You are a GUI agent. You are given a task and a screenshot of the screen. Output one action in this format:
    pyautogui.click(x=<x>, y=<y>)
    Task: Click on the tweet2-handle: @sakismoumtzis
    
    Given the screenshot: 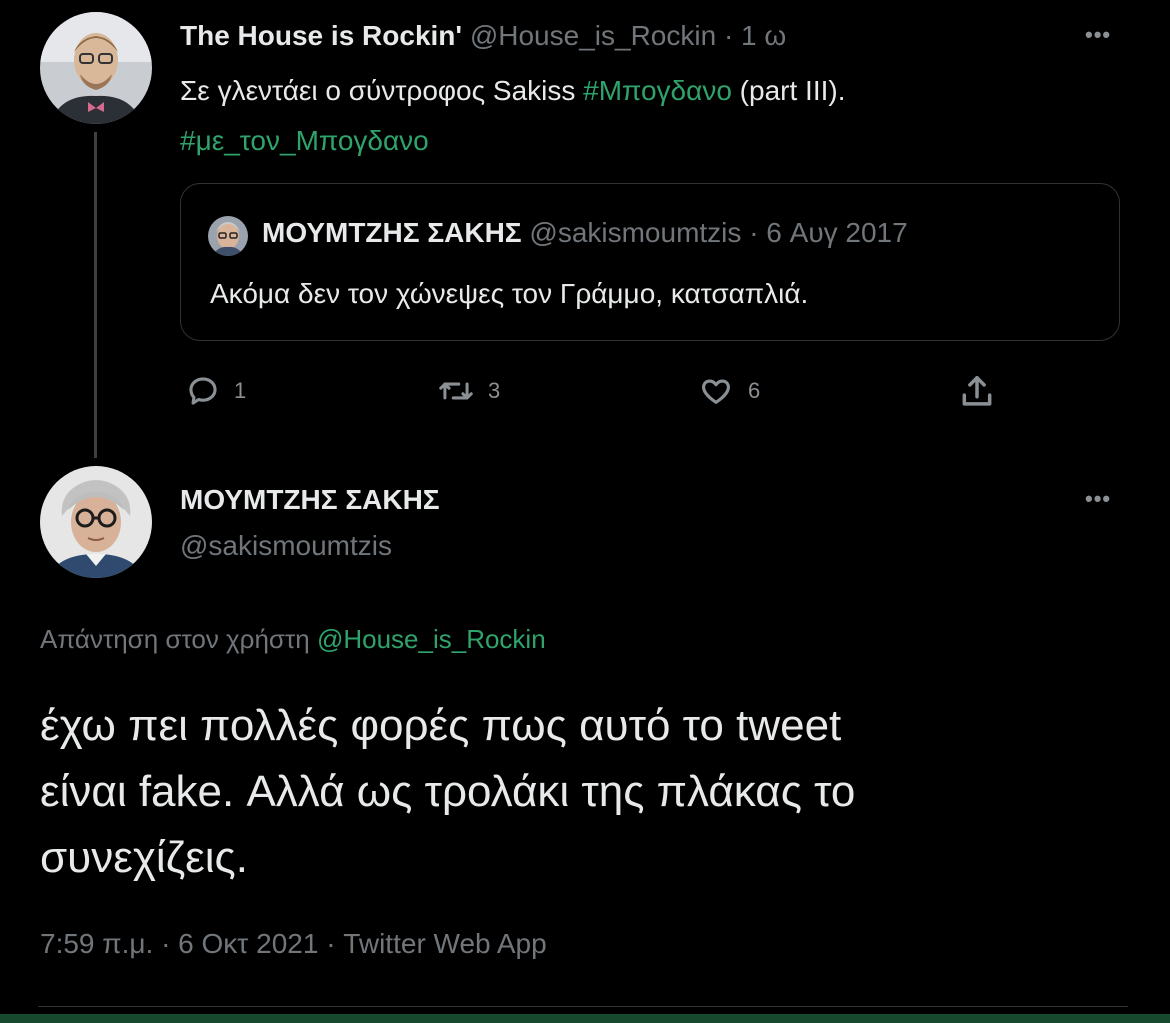 What is the action you would take?
    pyautogui.click(x=286, y=546)
    